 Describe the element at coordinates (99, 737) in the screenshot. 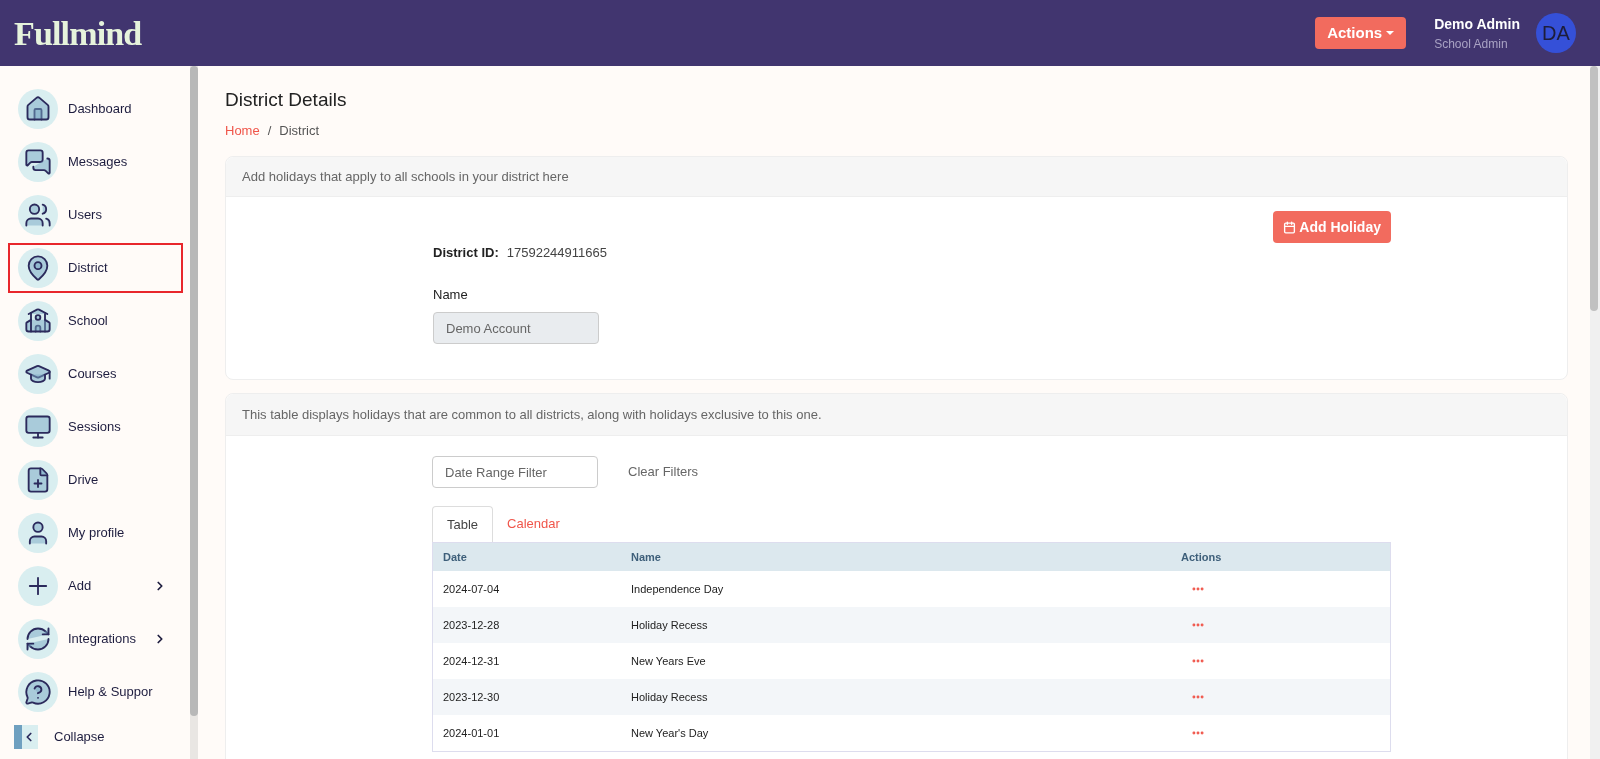

I see `collapse-button: Collapse` at that location.